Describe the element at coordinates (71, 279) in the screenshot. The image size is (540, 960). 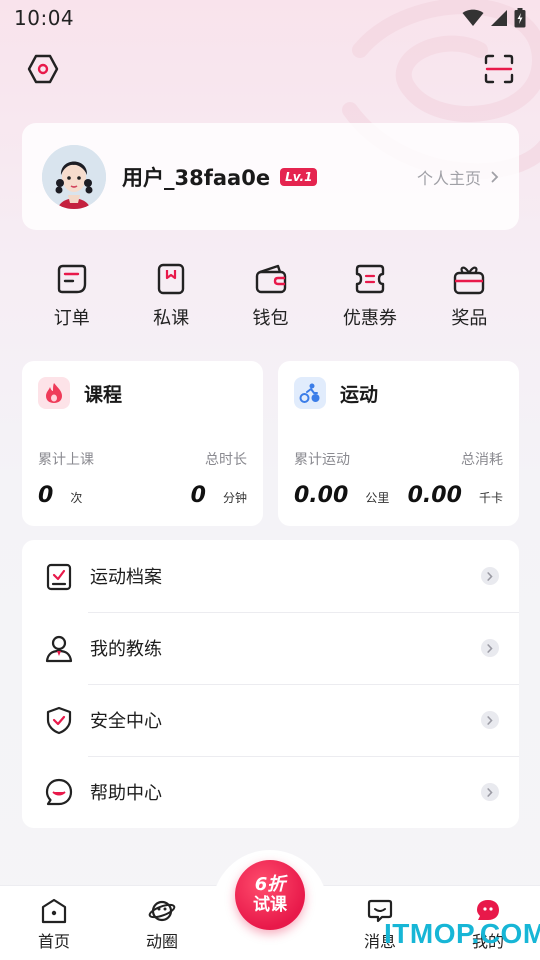
I see `order-icon` at that location.